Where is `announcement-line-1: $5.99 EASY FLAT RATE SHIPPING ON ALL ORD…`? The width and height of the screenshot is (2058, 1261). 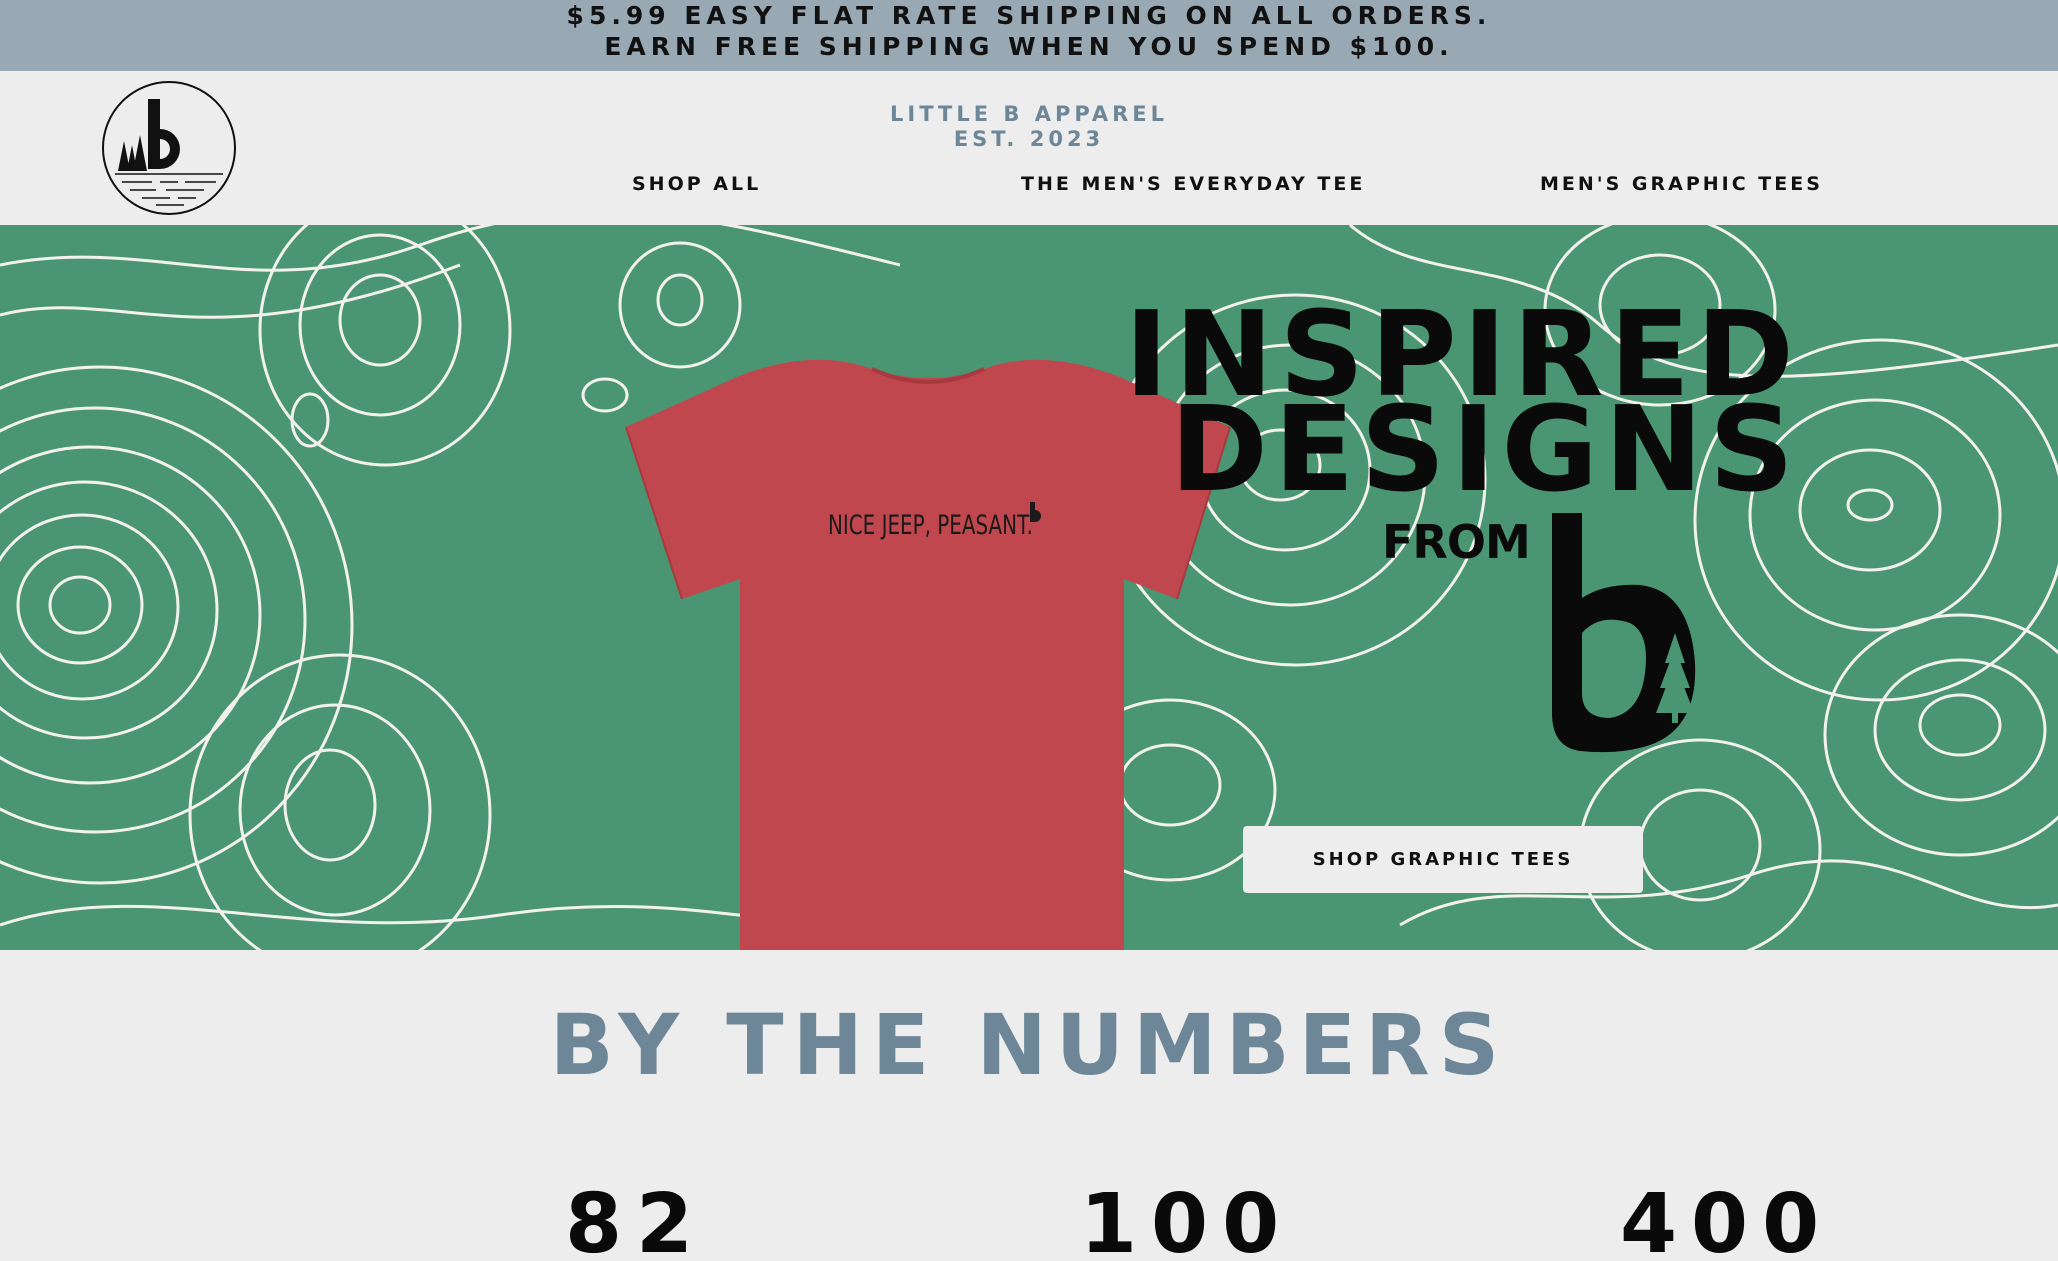
announcement-line-1: $5.99 EASY FLAT RATE SHIPPING ON ALL ORD… is located at coordinates (1029, 15).